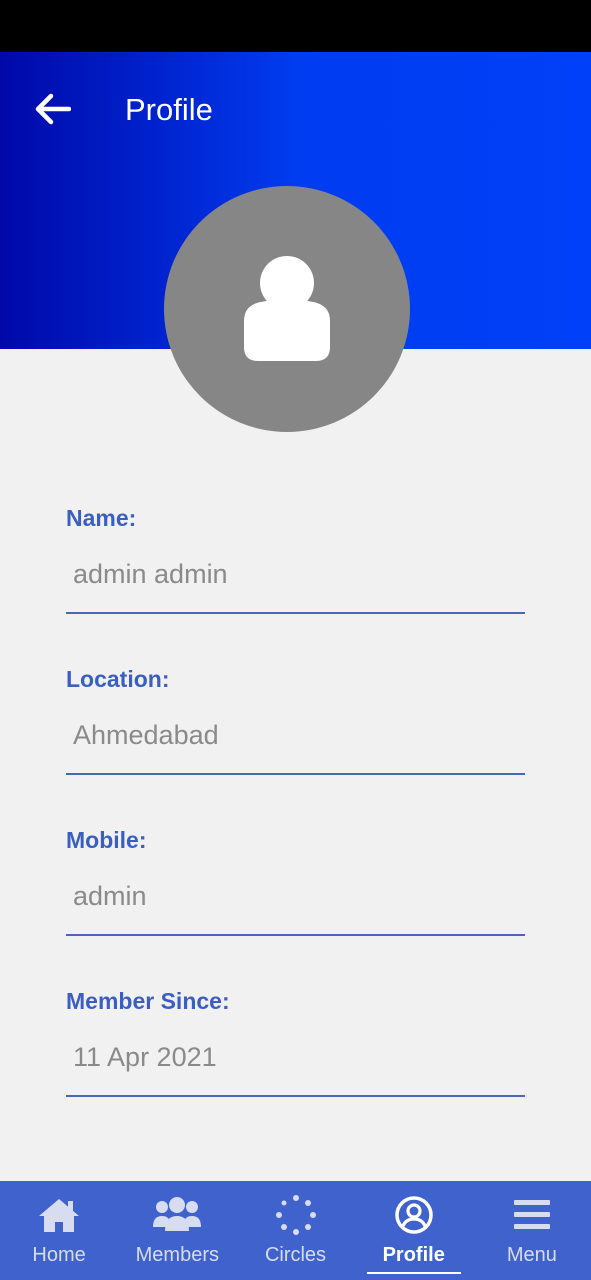 Image resolution: width=591 pixels, height=1280 pixels. I want to click on back-button, so click(53, 109).